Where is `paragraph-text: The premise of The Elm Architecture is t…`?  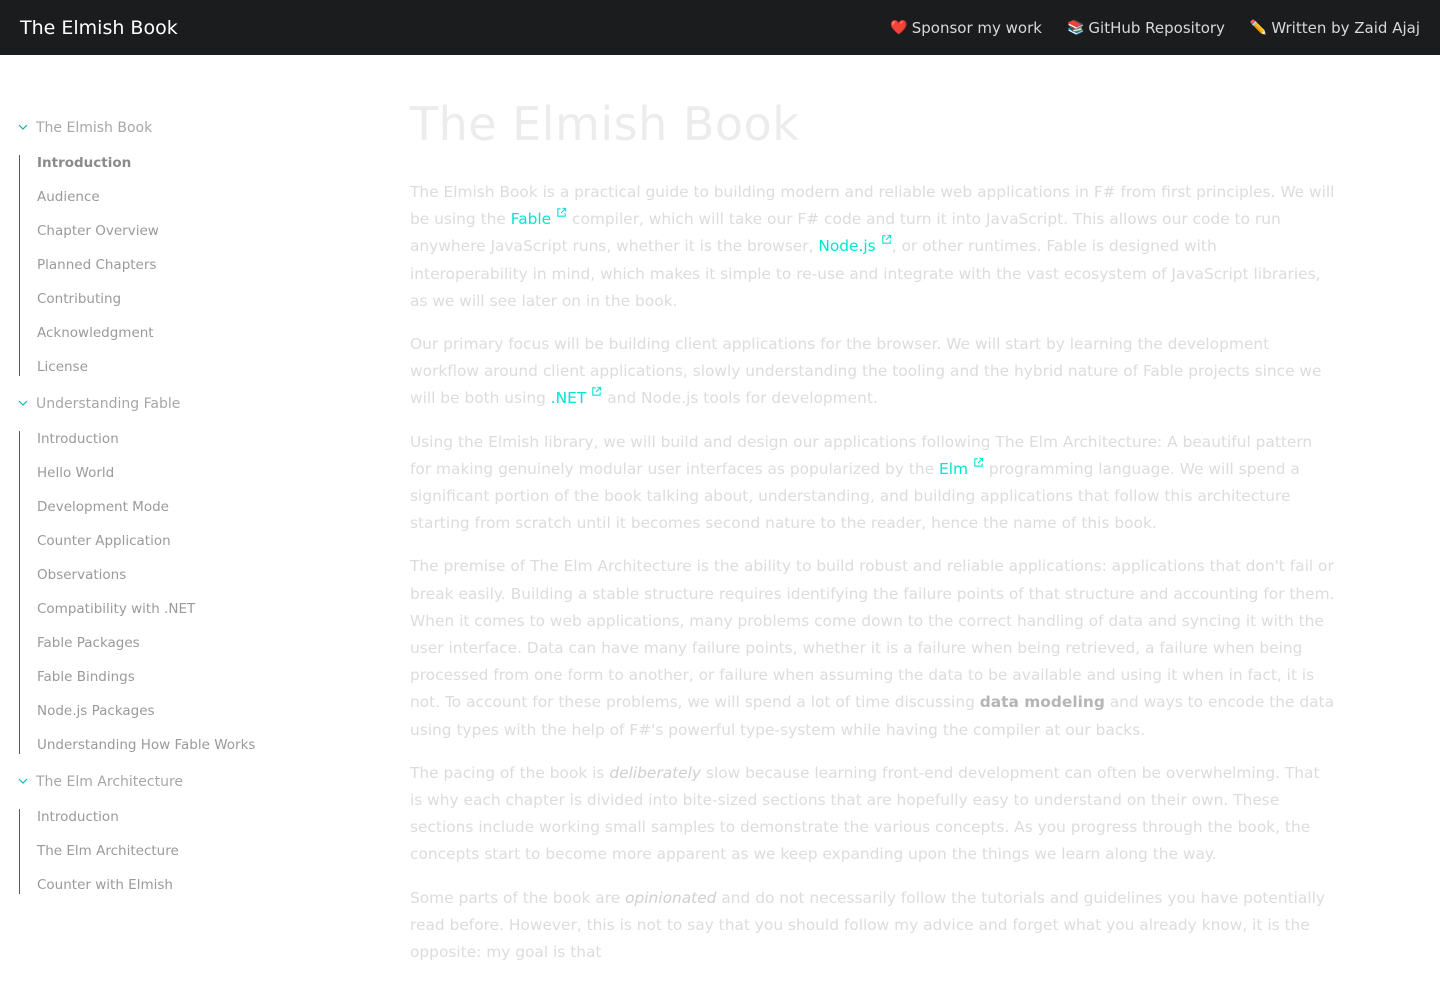
paragraph-text: The premise of The Elm Architecture is t… is located at coordinates (872, 634).